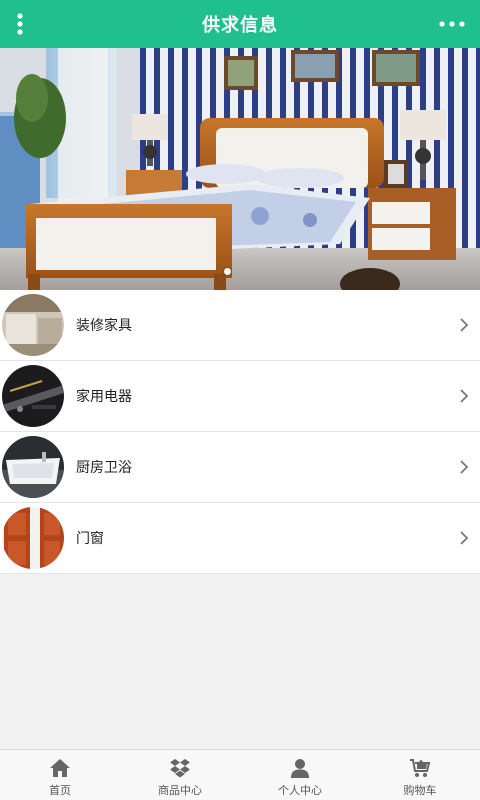 Image resolution: width=480 pixels, height=800 pixels. What do you see at coordinates (300, 790) in the screenshot?
I see `nav-label: 个人中心` at bounding box center [300, 790].